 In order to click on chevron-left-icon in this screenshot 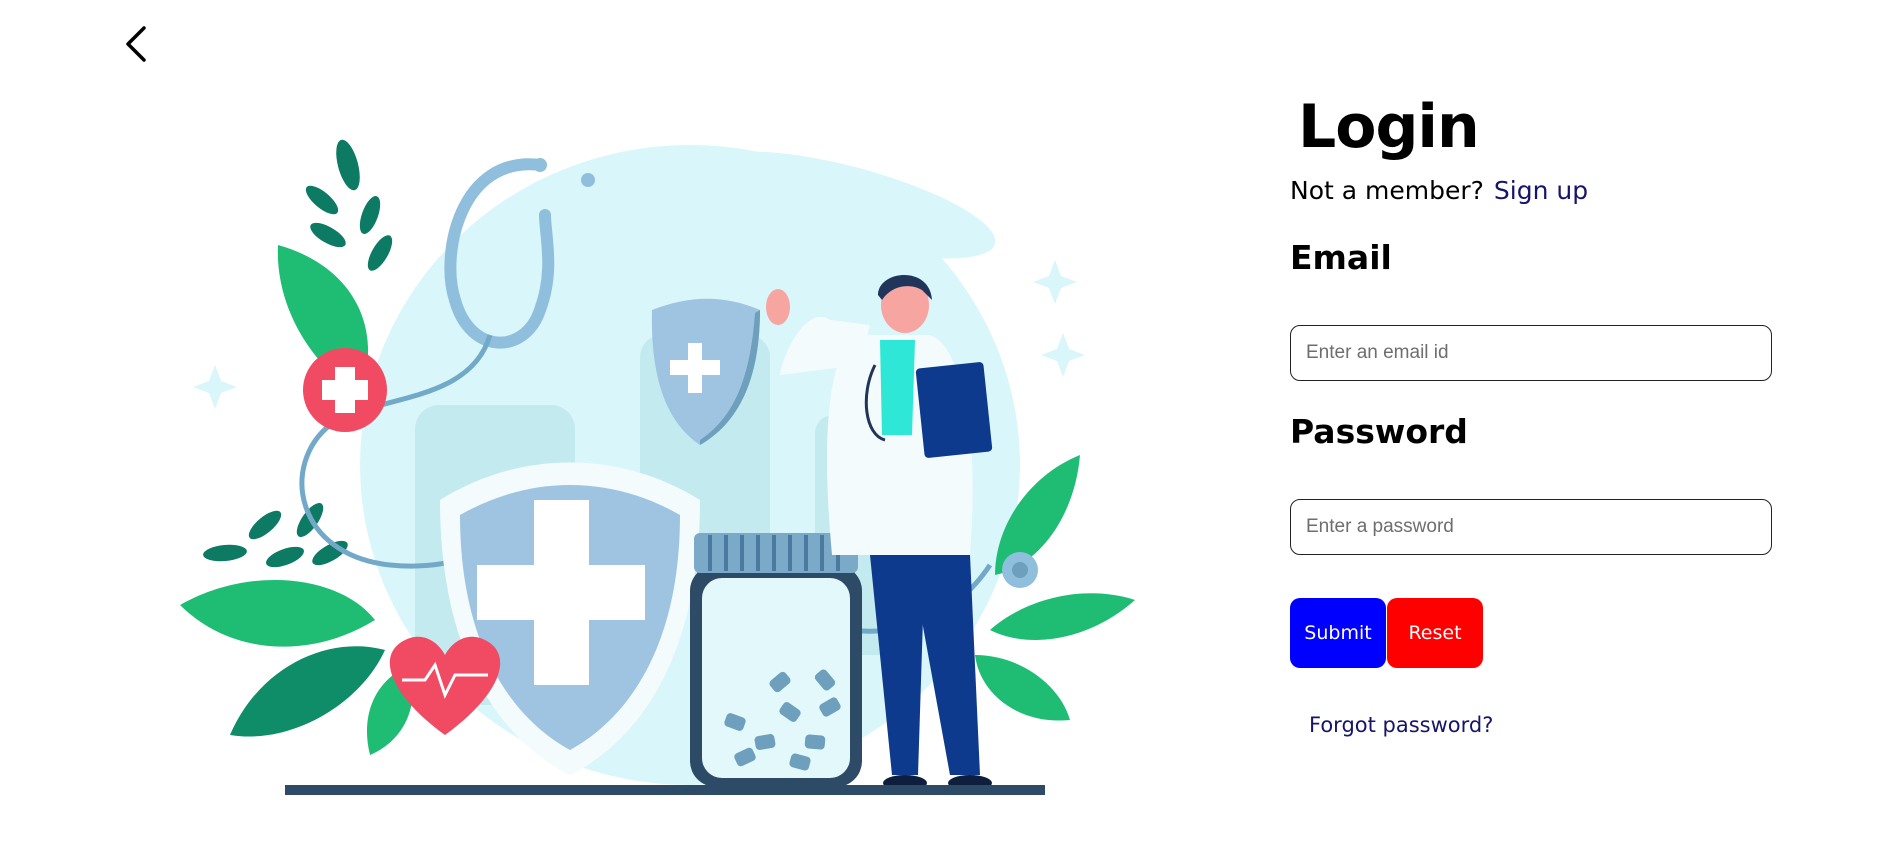, I will do `click(136, 44)`.